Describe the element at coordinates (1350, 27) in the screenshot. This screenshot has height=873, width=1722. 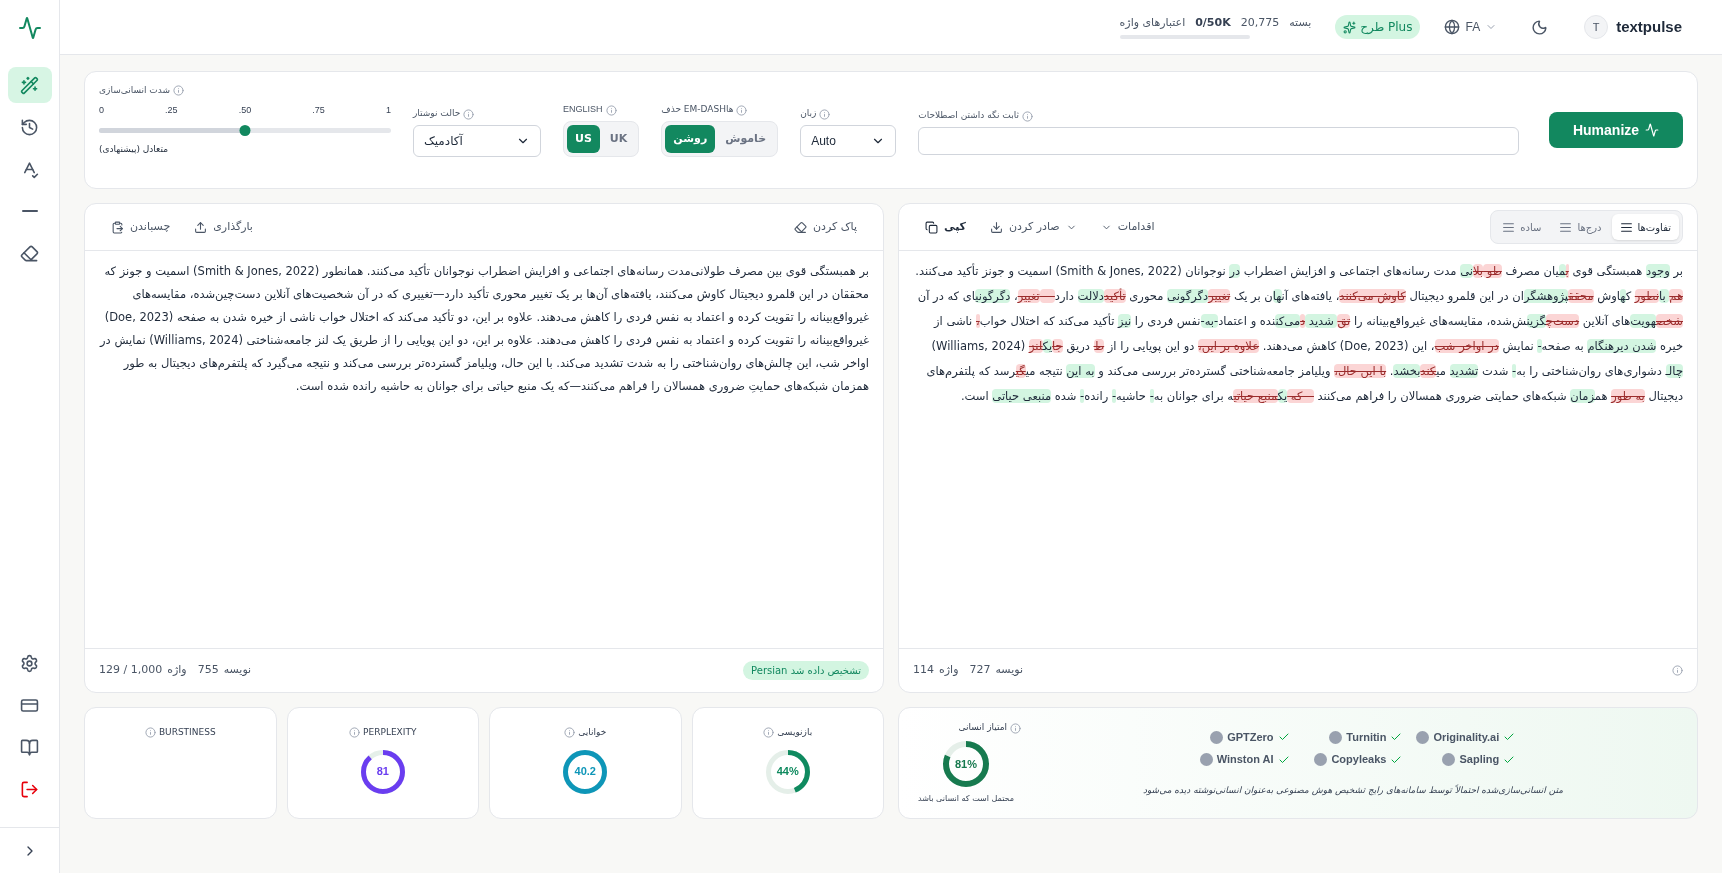
I see `sparkles-icon` at that location.